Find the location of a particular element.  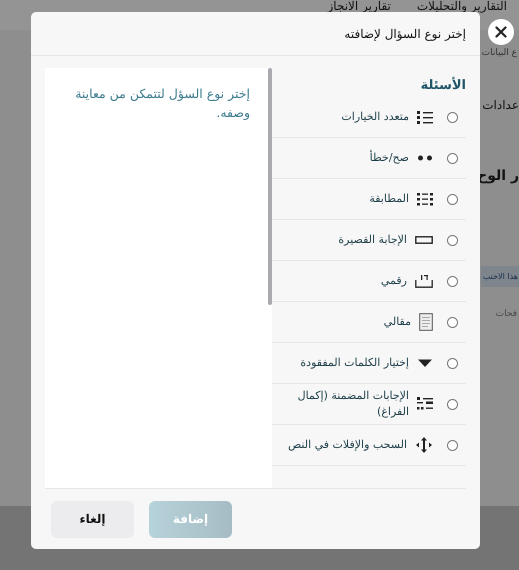

option-label: رقمي is located at coordinates (393, 281).